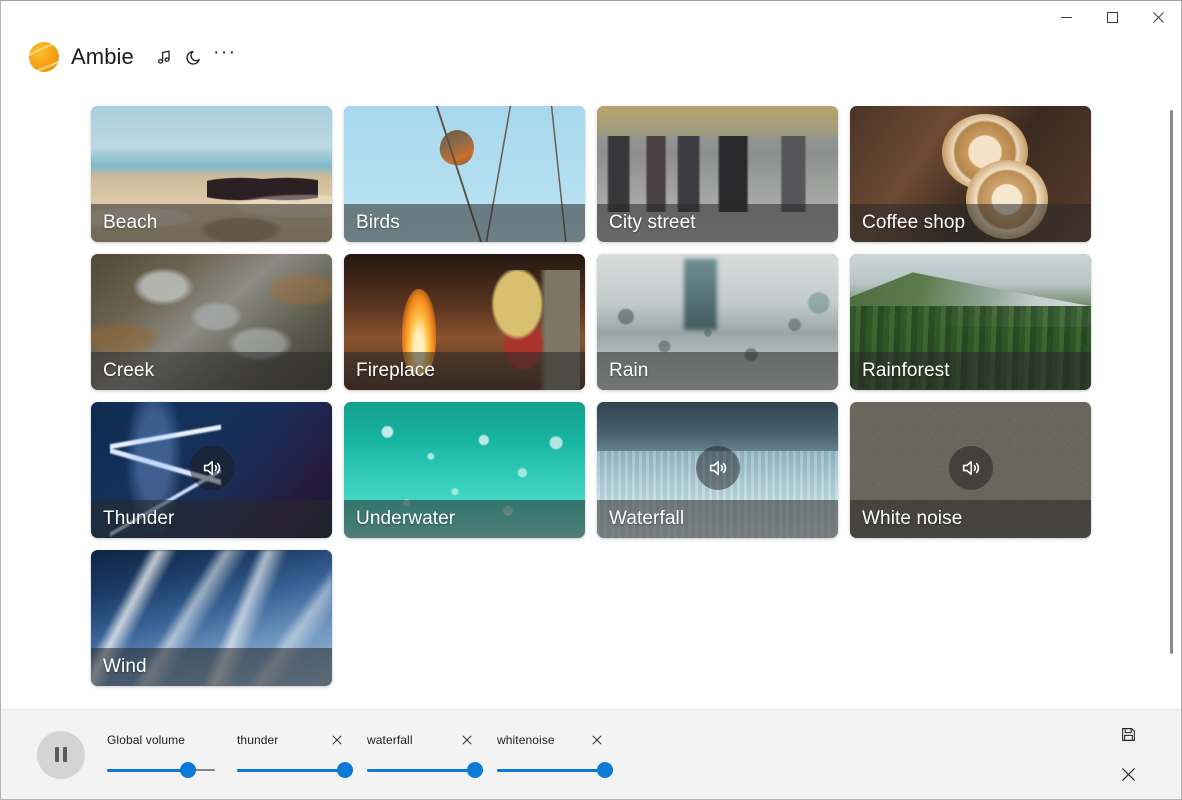 Image resolution: width=1182 pixels, height=800 pixels. Describe the element at coordinates (258, 740) in the screenshot. I see `slider-label: thunder` at that location.